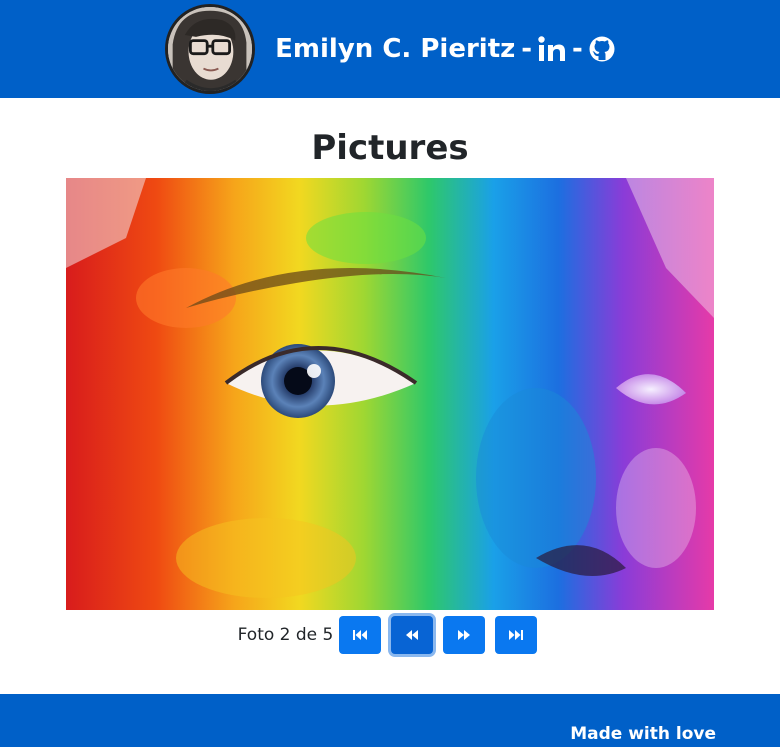  I want to click on pager-label: Foto 2 de 5, so click(285, 635).